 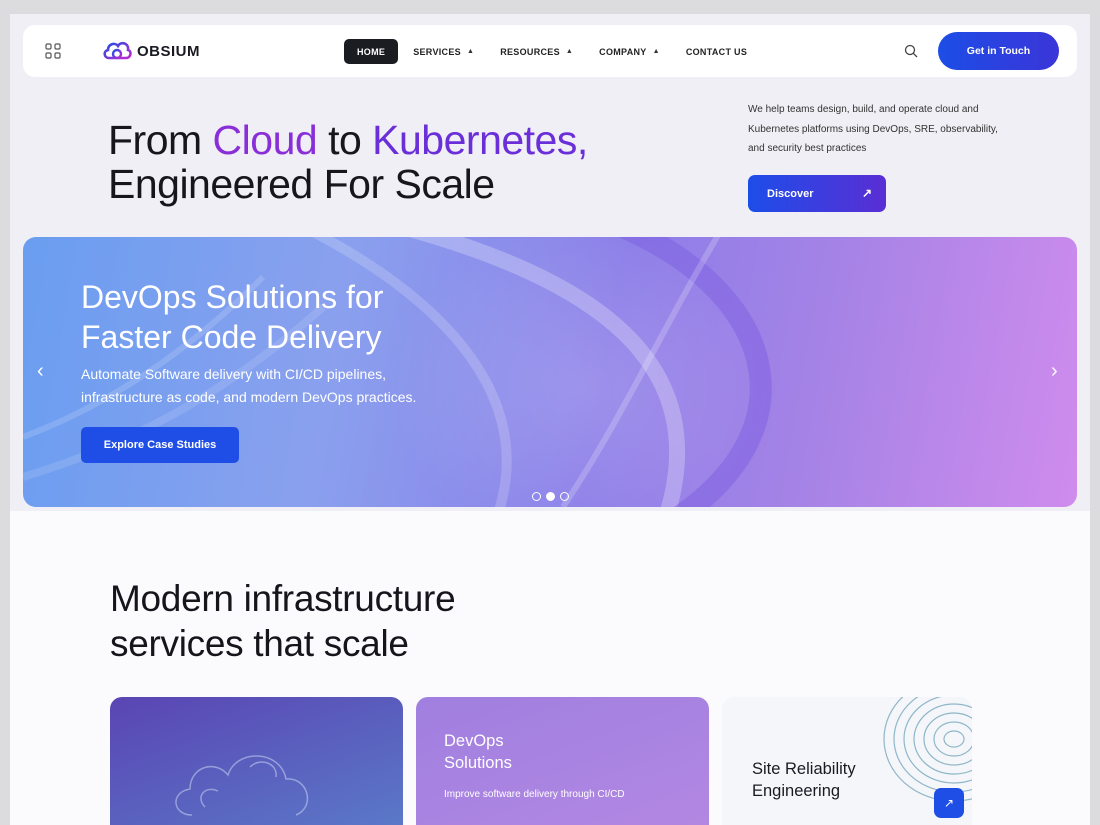 What do you see at coordinates (804, 780) in the screenshot?
I see `card-sre-title: Site Reliability Engineering` at bounding box center [804, 780].